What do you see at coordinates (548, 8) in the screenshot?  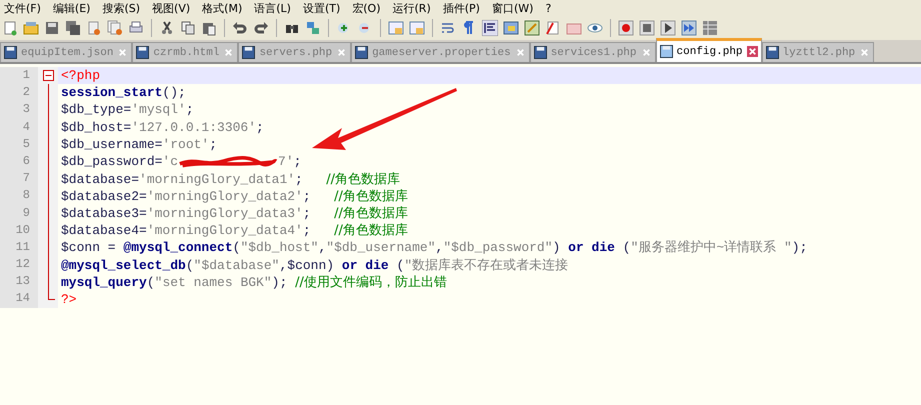 I see `menu-item: ?` at bounding box center [548, 8].